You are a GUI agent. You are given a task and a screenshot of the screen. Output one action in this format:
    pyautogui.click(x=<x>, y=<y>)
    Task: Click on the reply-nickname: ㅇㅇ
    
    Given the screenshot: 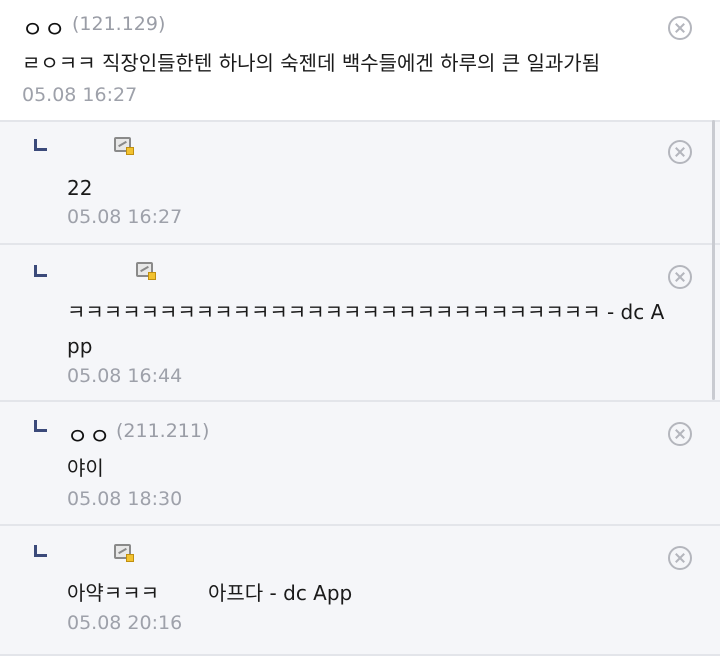 What is the action you would take?
    pyautogui.click(x=89, y=434)
    